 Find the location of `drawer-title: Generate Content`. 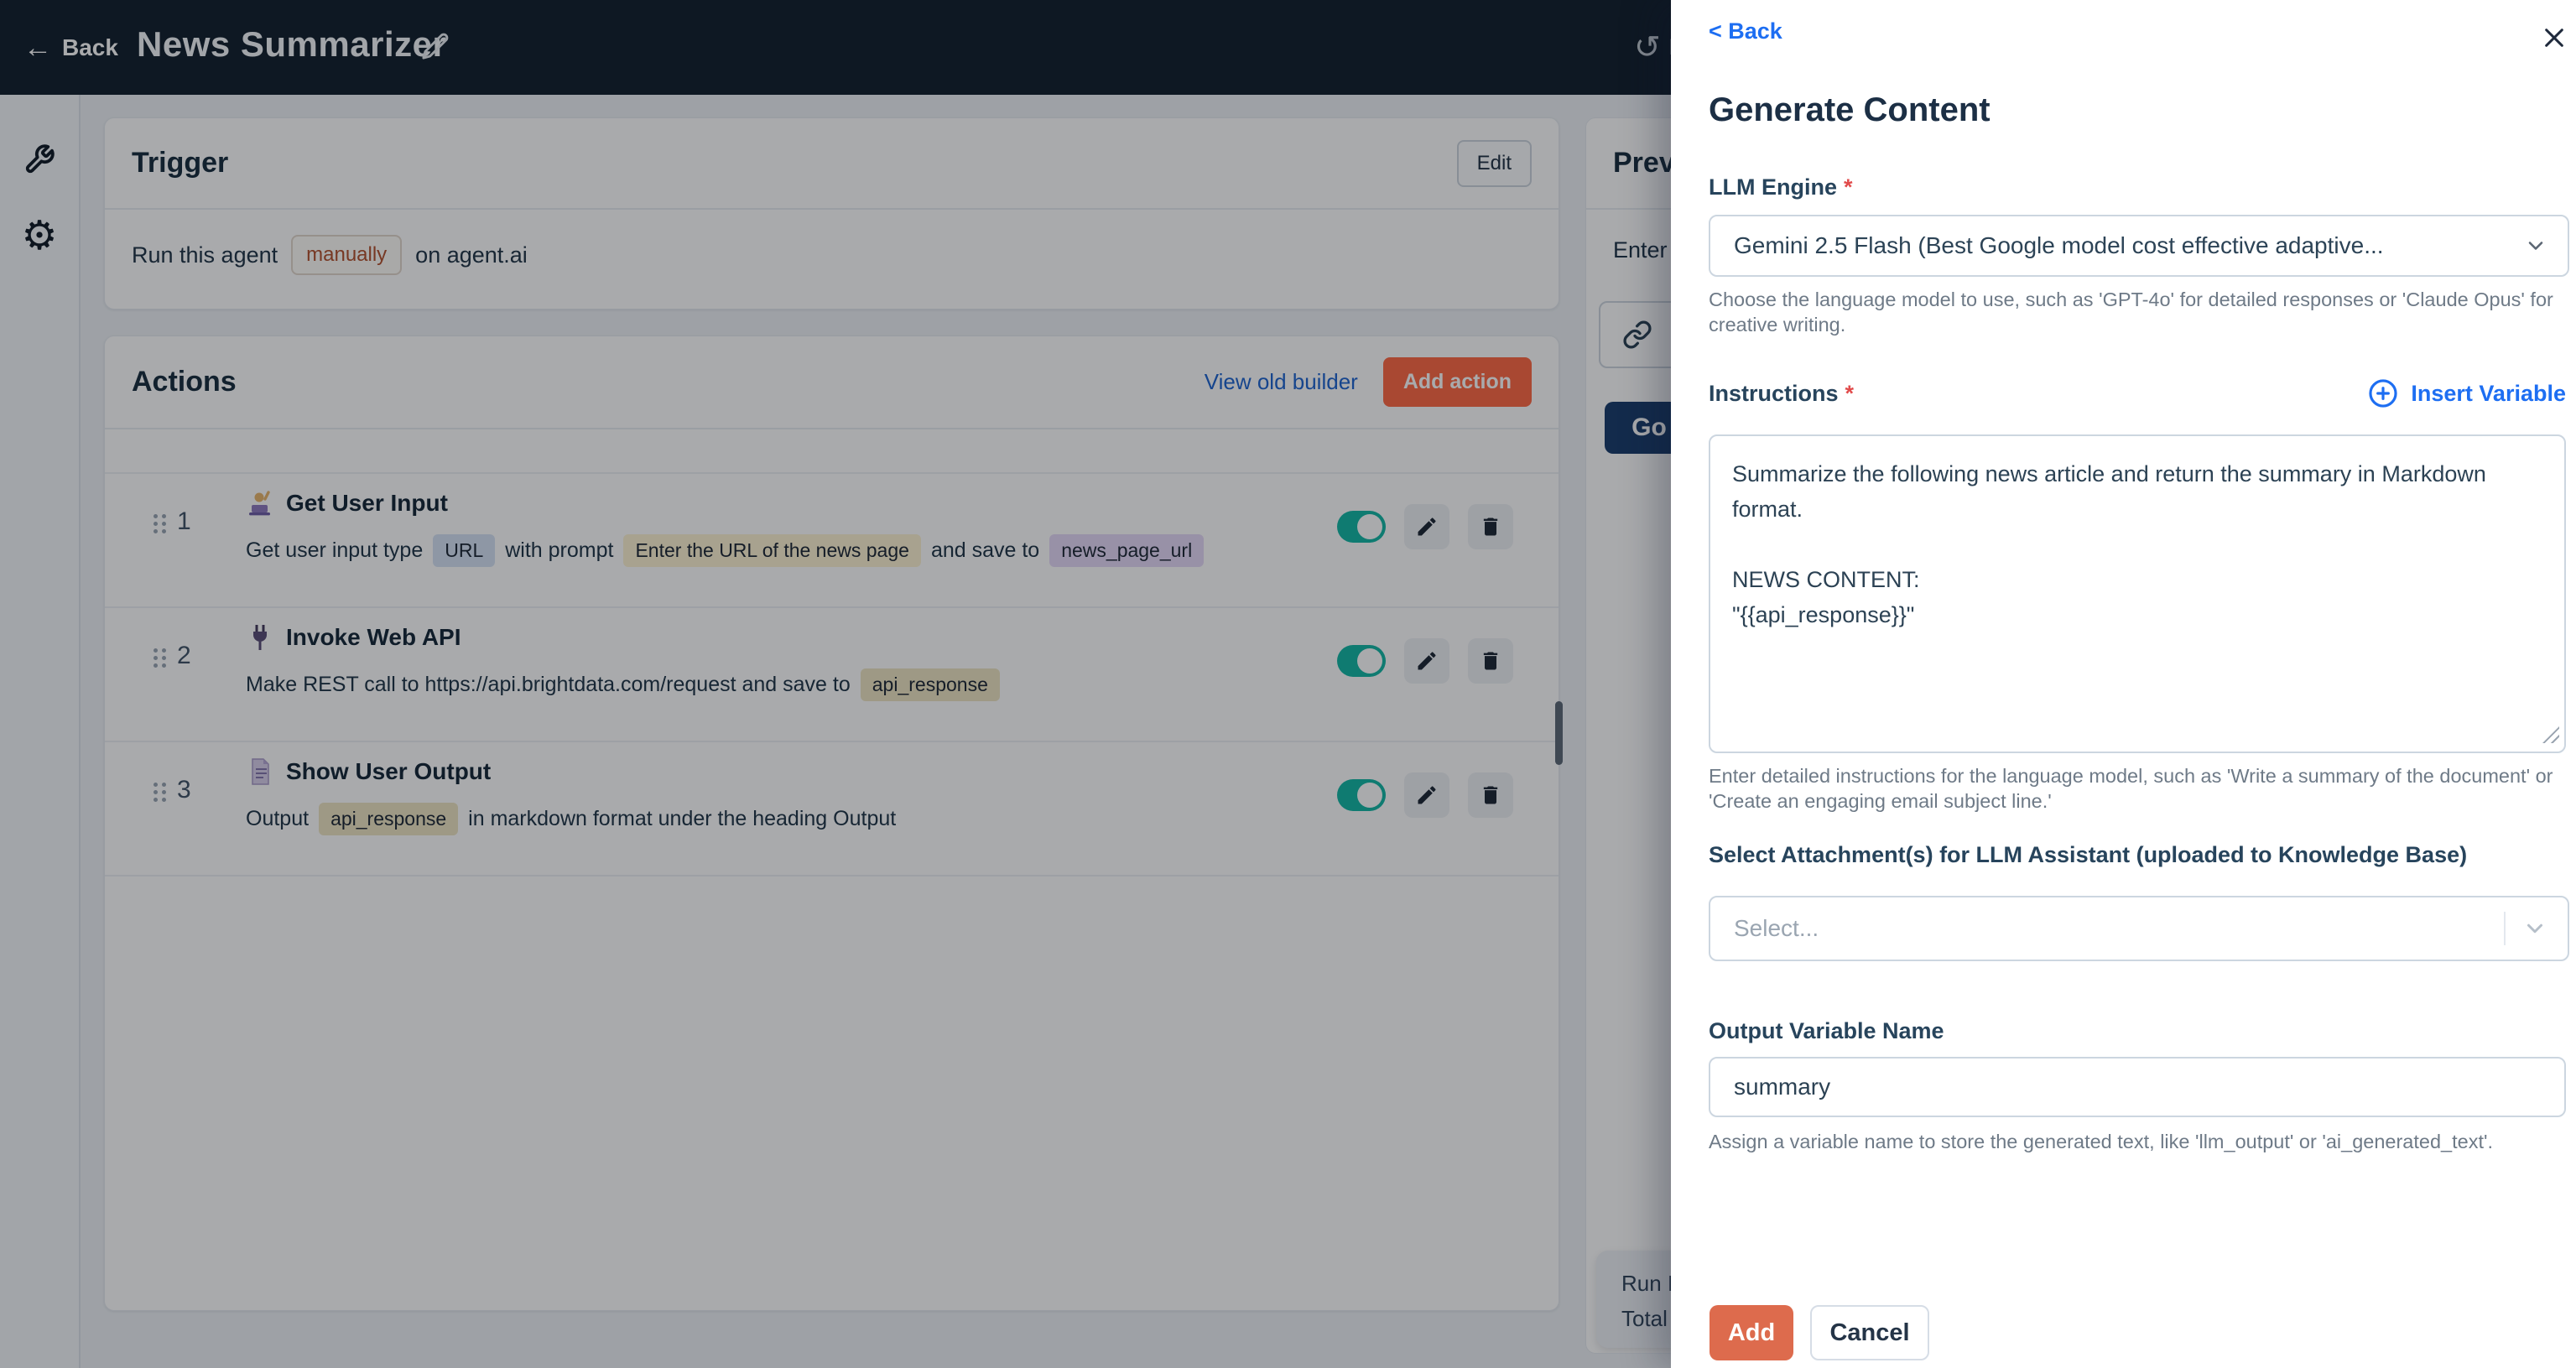

drawer-title: Generate Content is located at coordinates (1850, 109).